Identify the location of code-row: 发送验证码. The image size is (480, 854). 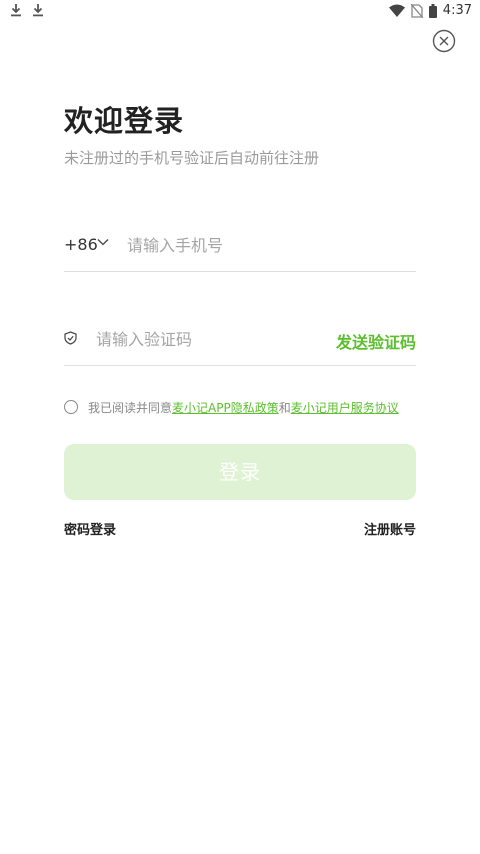
(240, 343).